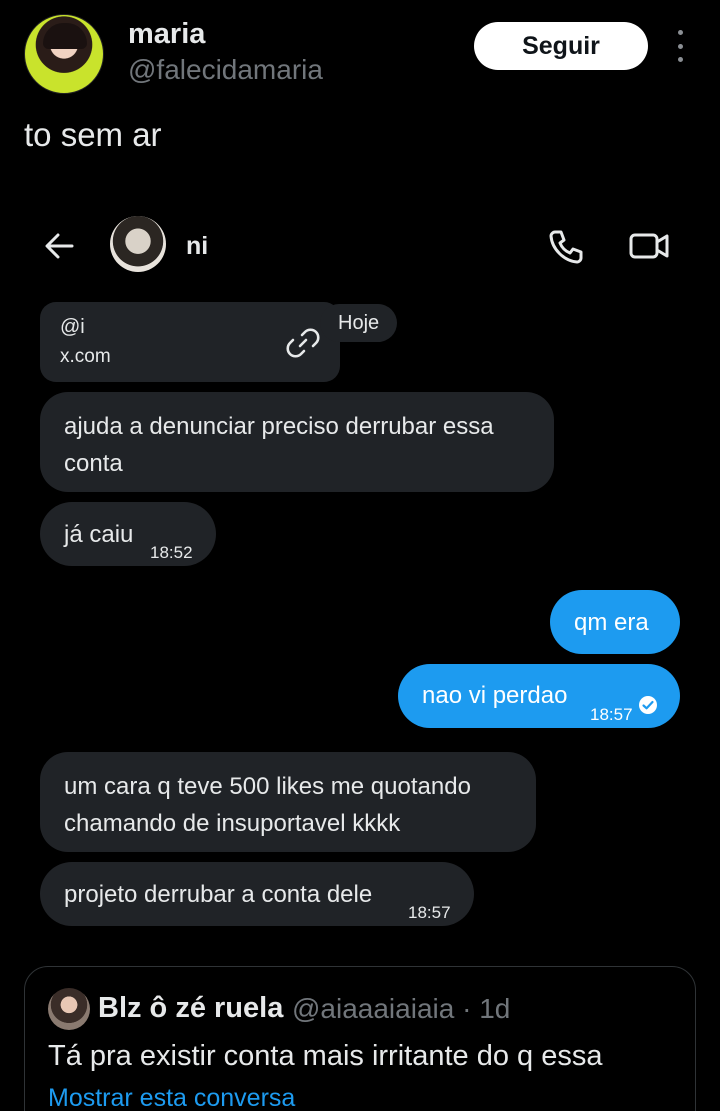 Image resolution: width=720 pixels, height=1111 pixels. Describe the element at coordinates (59, 246) in the screenshot. I see `back-arrow-icon` at that location.